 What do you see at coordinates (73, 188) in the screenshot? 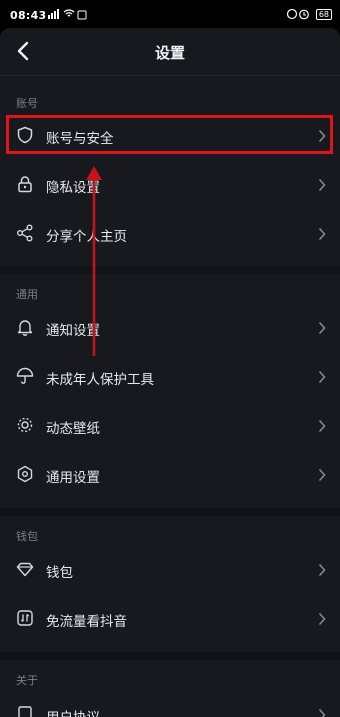
I see `settings-row-label: 隐私设置` at bounding box center [73, 188].